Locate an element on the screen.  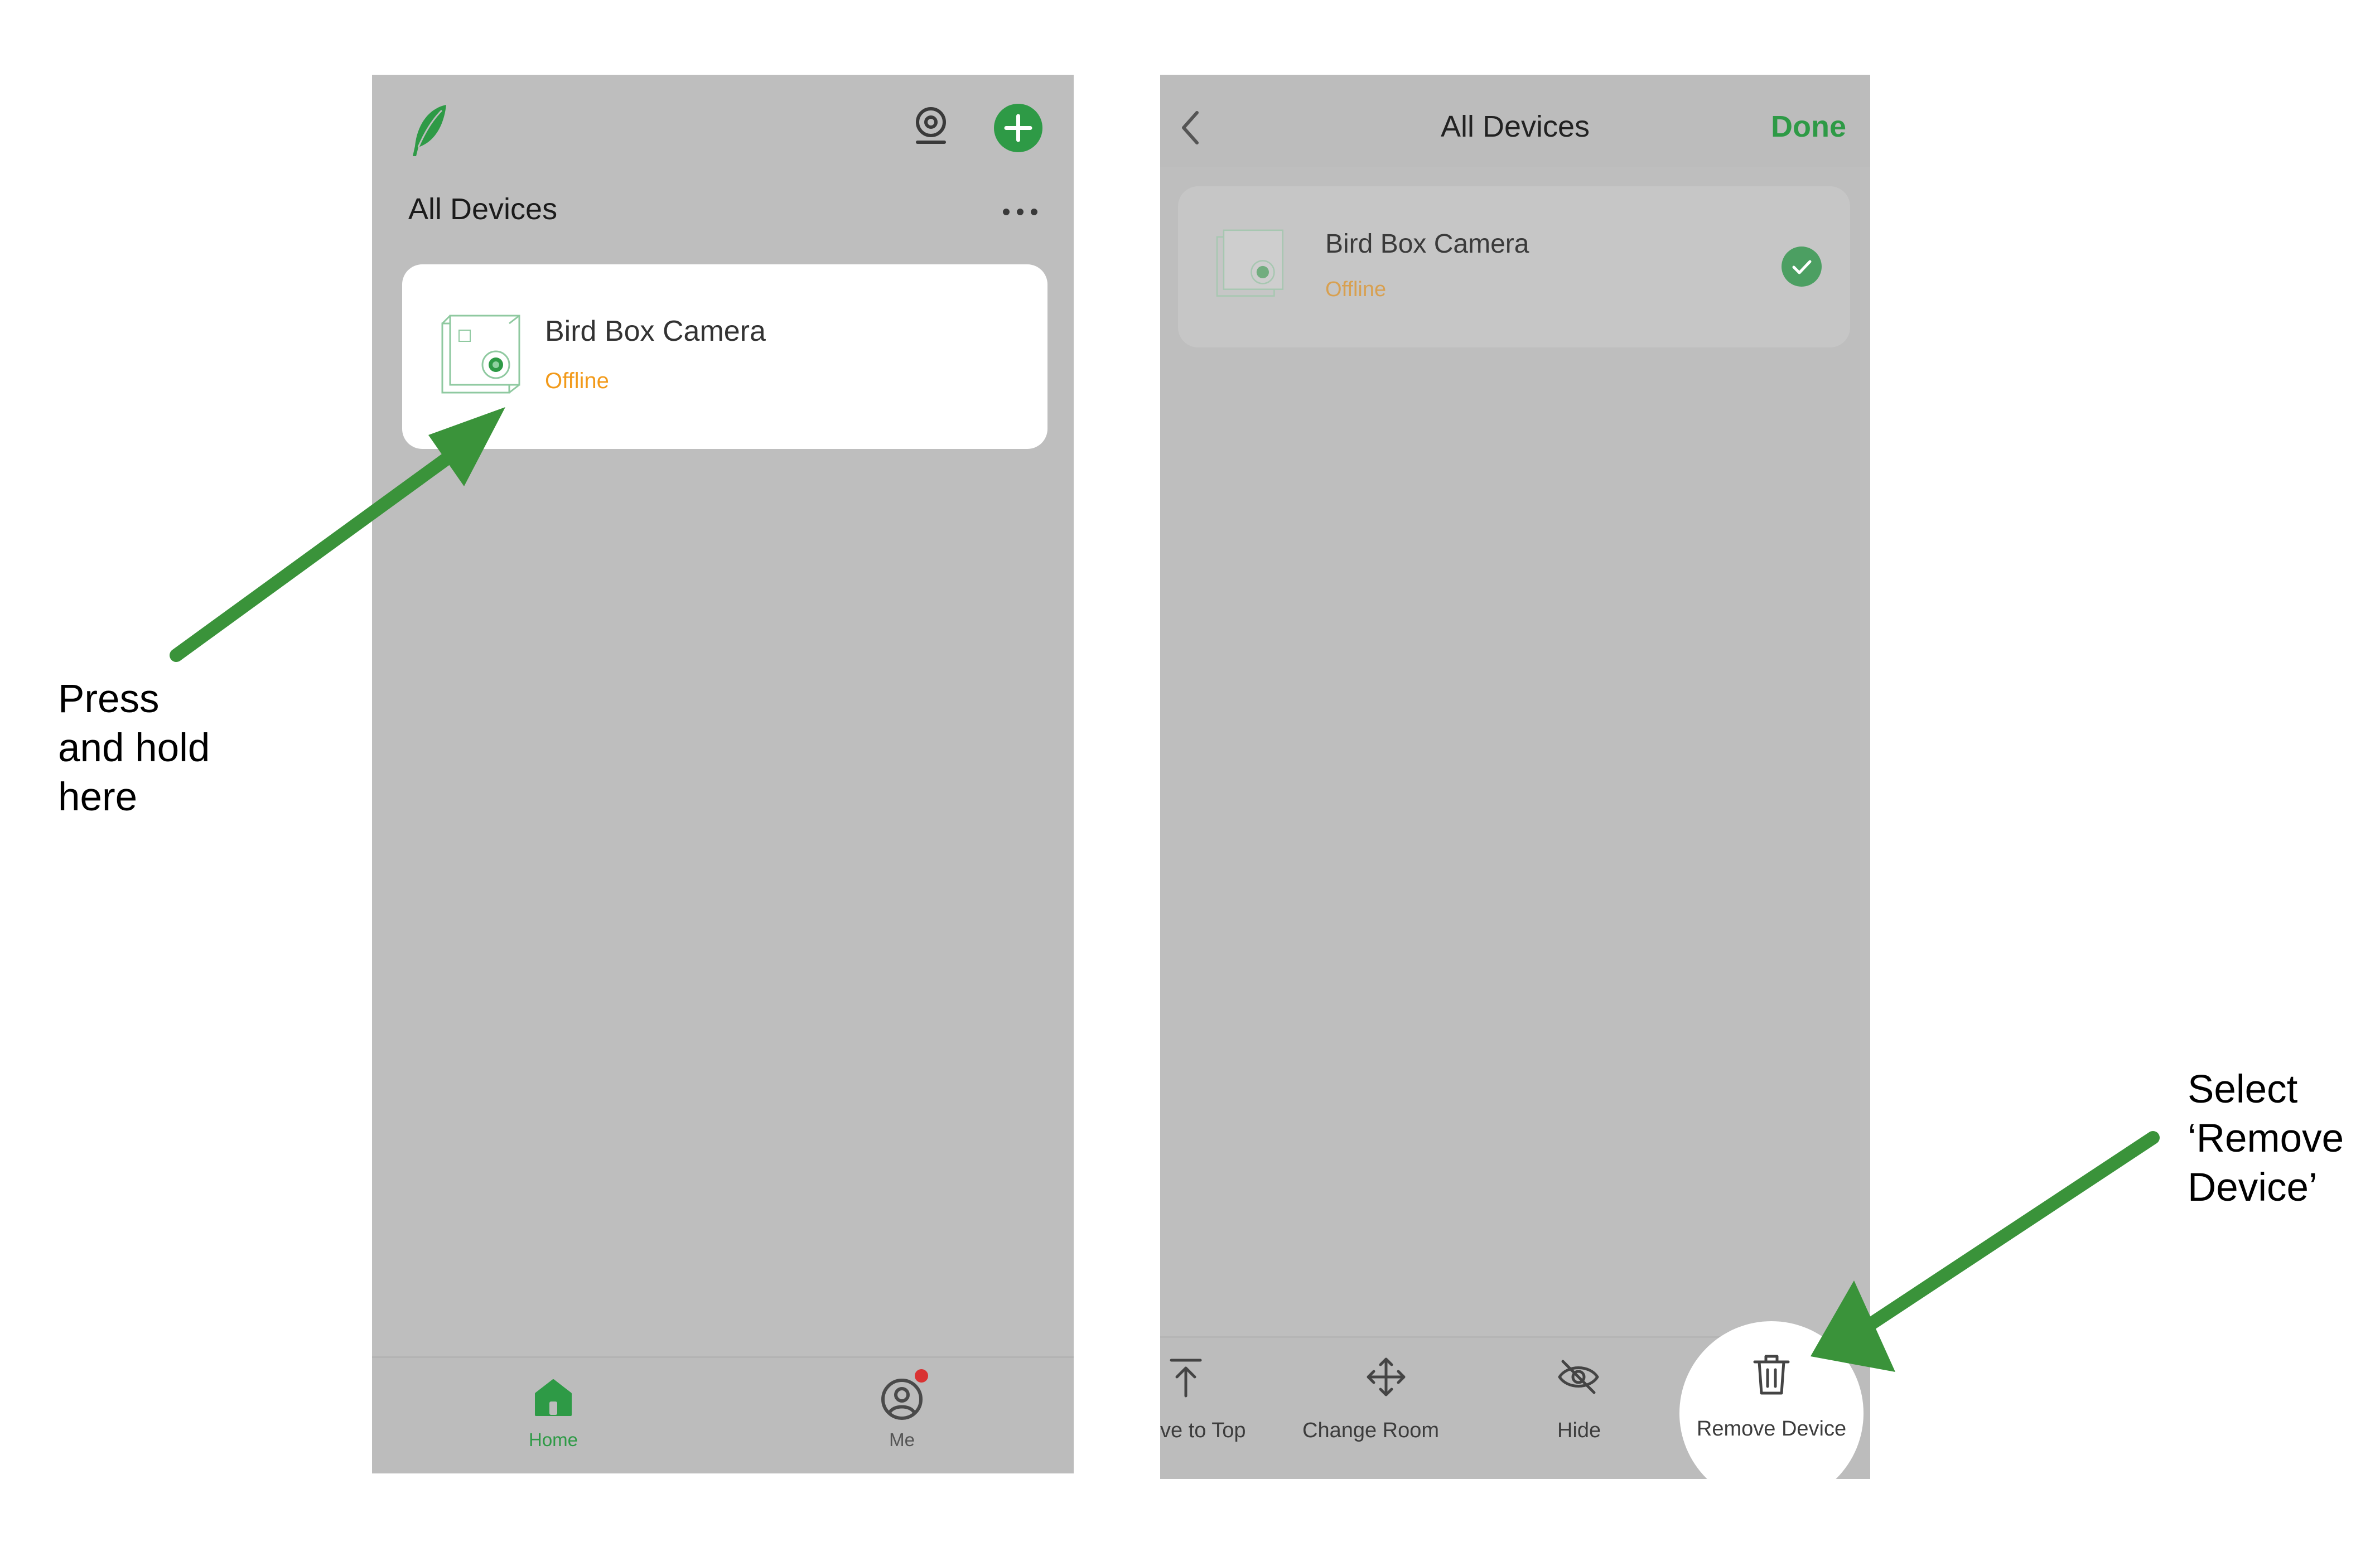
selected-checkbox is located at coordinates (1802, 267).